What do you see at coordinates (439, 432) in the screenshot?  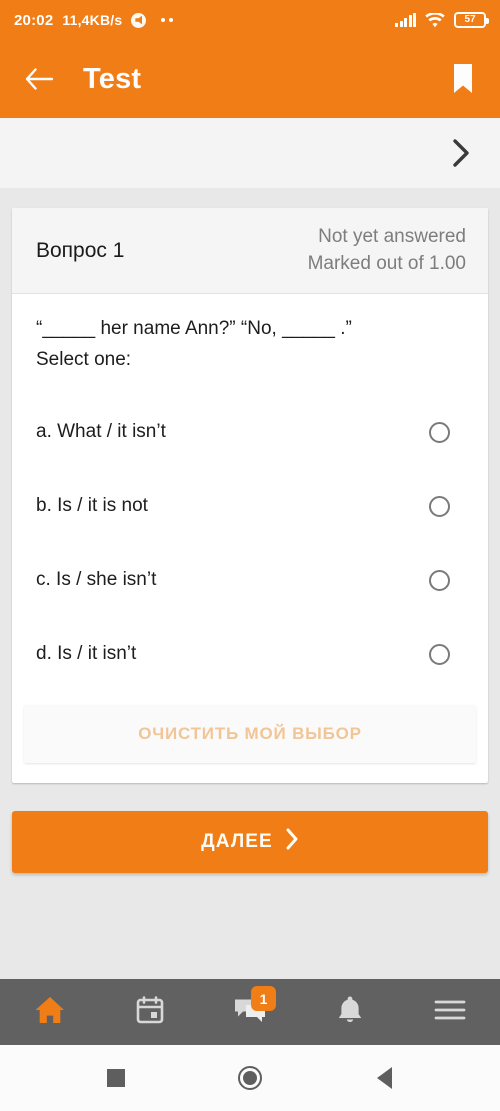 I see `radio-button-a` at bounding box center [439, 432].